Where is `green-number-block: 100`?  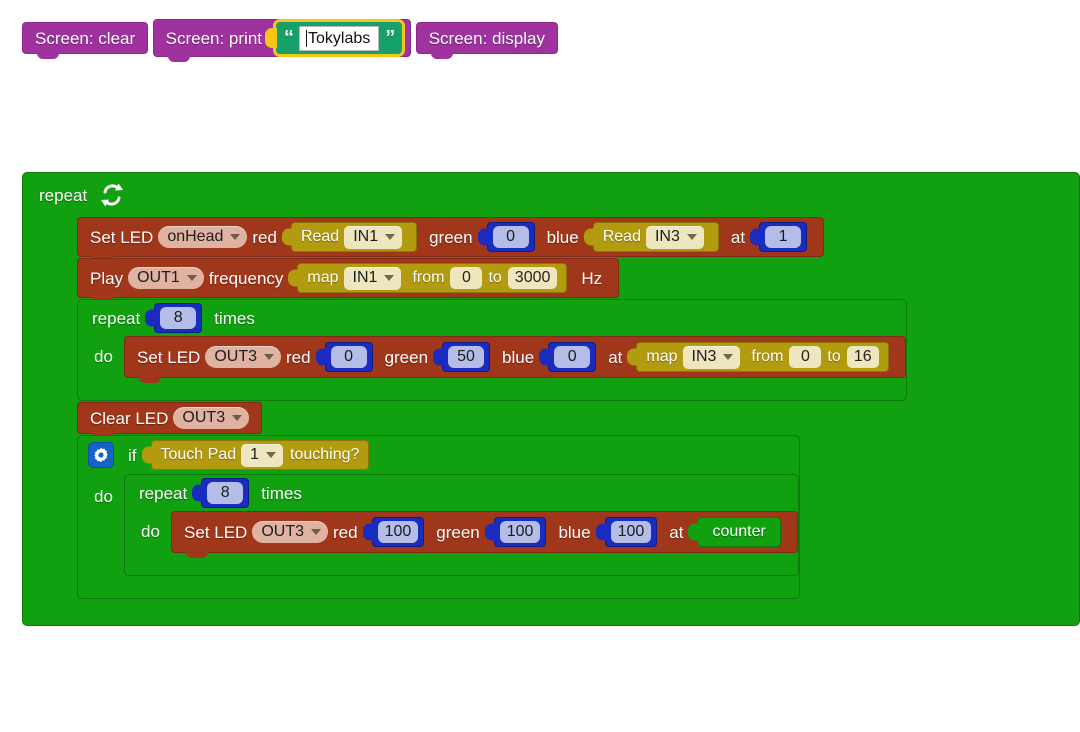
green-number-block: 100 is located at coordinates (515, 532).